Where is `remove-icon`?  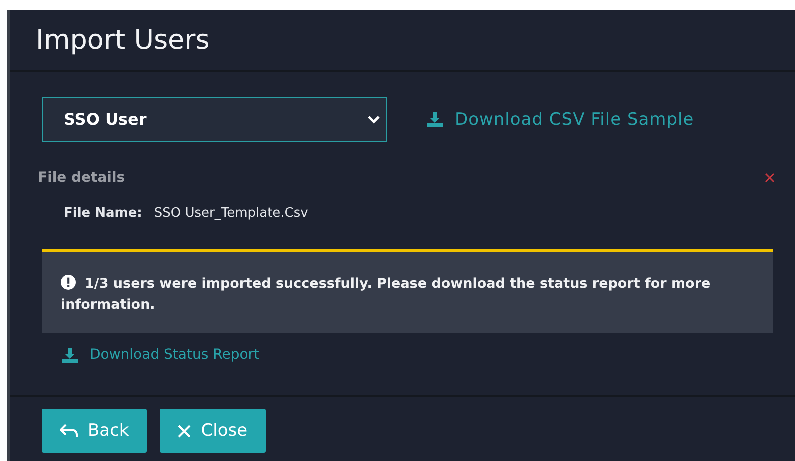
remove-icon is located at coordinates (770, 178).